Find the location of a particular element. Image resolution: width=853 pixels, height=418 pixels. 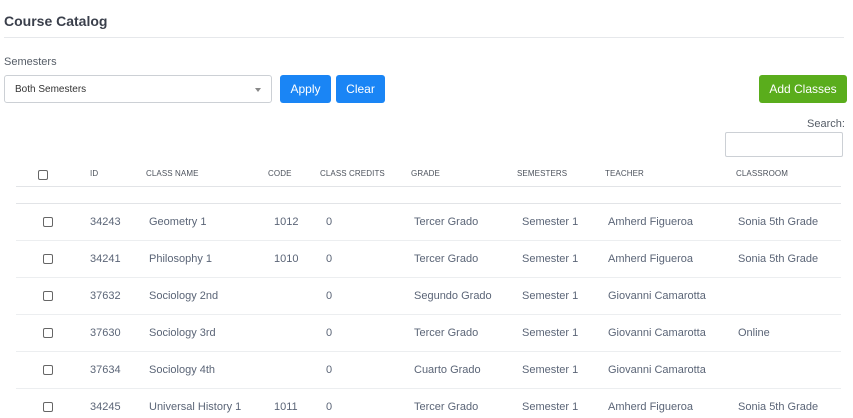

page-title: Course Catalog is located at coordinates (56, 21).